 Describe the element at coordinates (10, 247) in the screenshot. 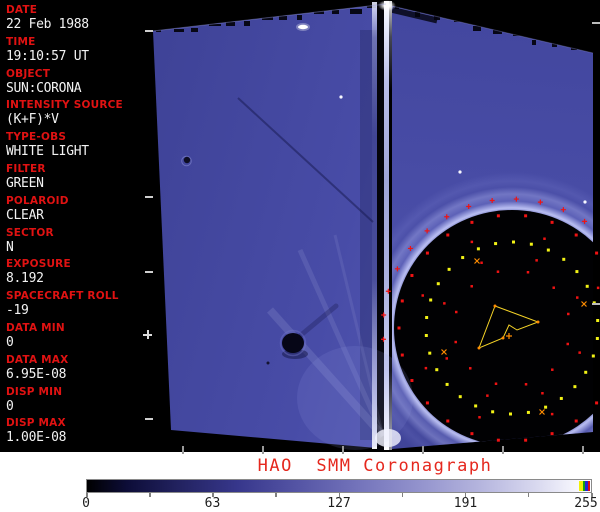

I see `metadata-value-sector: N` at that location.